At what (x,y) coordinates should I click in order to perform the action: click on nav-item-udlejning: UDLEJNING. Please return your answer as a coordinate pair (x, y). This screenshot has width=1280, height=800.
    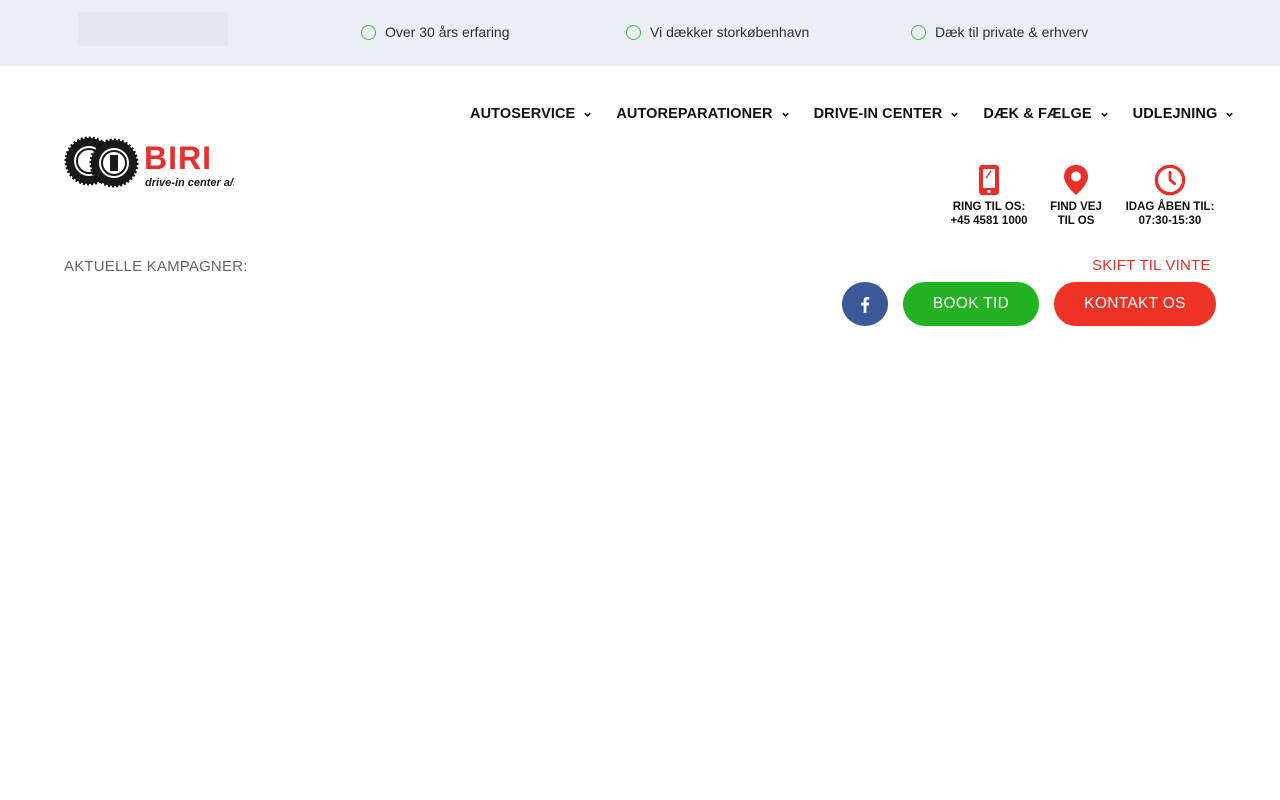
    Looking at the image, I should click on (1184, 114).